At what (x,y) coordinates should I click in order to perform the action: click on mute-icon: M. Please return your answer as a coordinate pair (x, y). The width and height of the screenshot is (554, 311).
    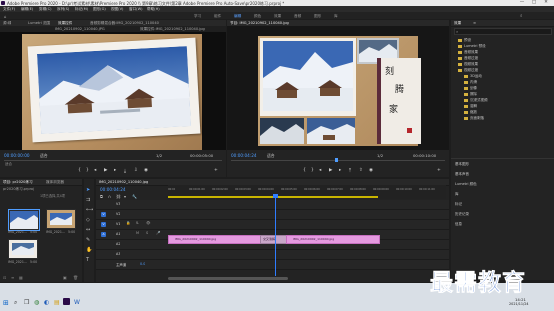
    Looking at the image, I should click on (137, 233).